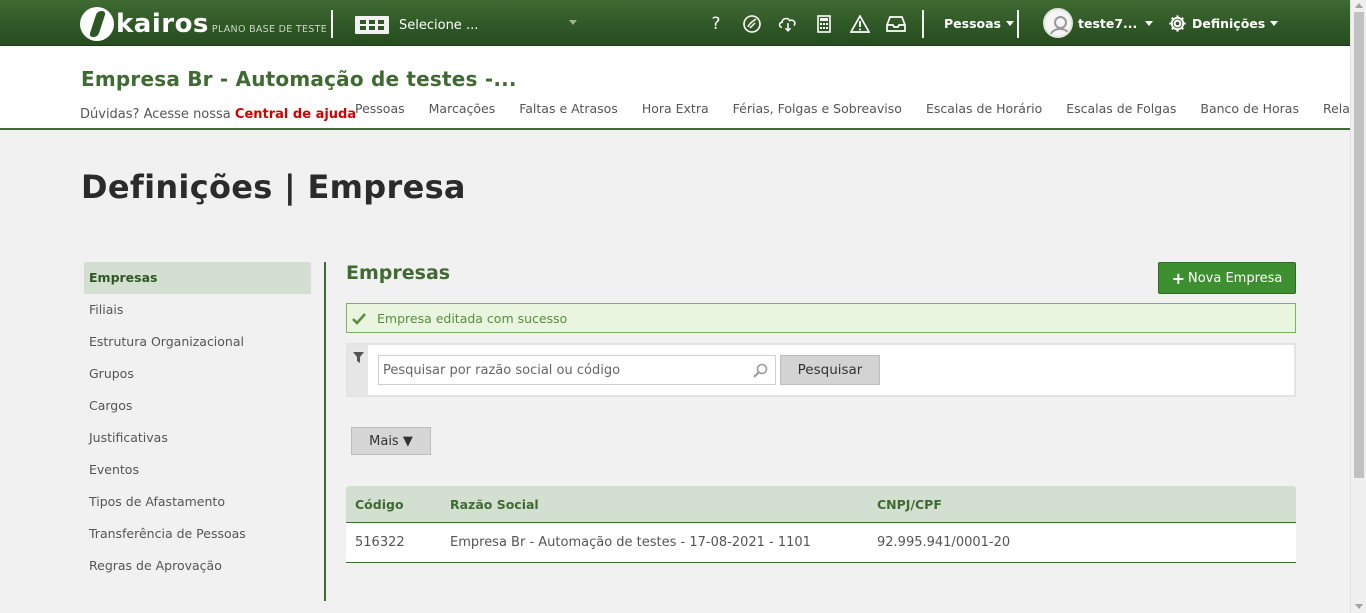 Image resolution: width=1366 pixels, height=613 pixels. What do you see at coordinates (1235, 278) in the screenshot?
I see `new-company-label: Nova Empresa` at bounding box center [1235, 278].